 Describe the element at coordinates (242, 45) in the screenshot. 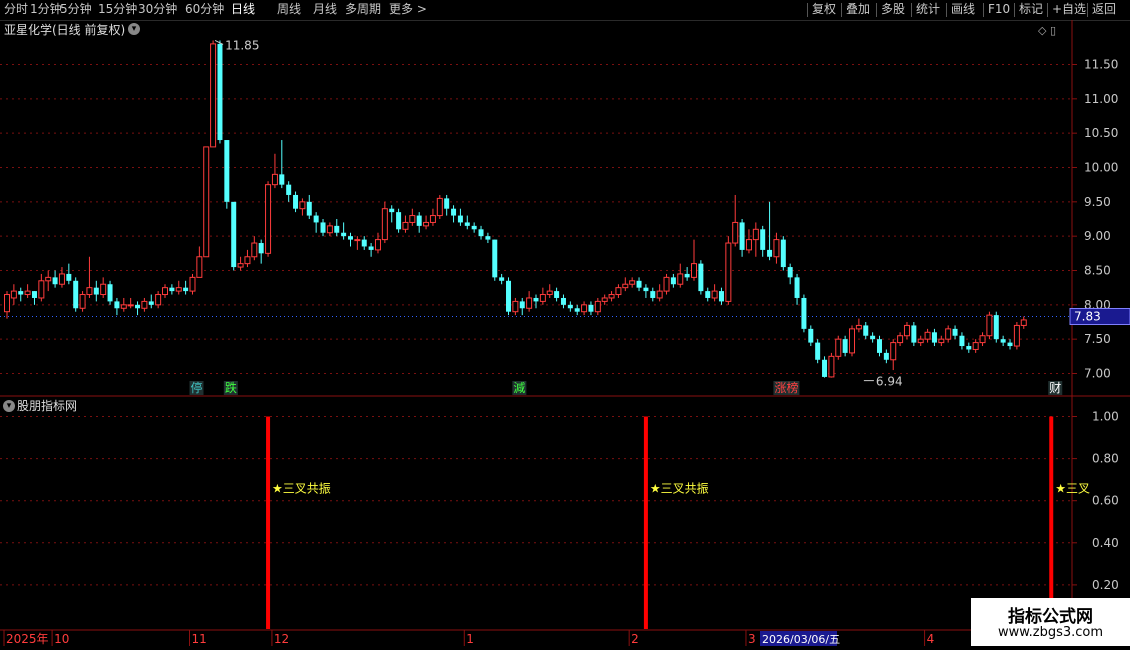

I see `high-label: 11.85` at that location.